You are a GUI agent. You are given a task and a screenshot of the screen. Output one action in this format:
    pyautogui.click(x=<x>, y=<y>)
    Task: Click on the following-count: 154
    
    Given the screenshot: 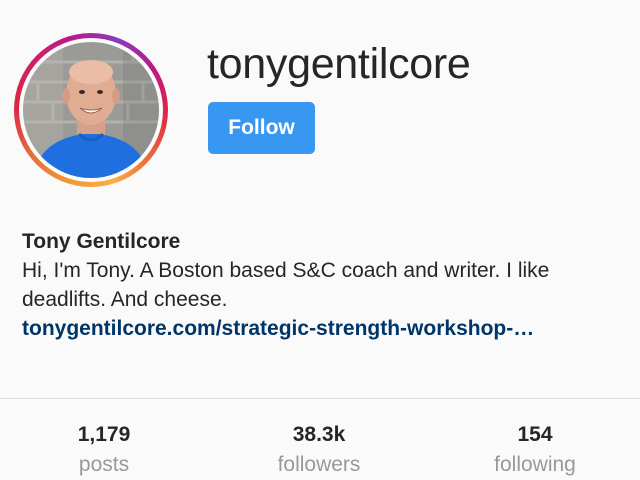 What is the action you would take?
    pyautogui.click(x=535, y=434)
    